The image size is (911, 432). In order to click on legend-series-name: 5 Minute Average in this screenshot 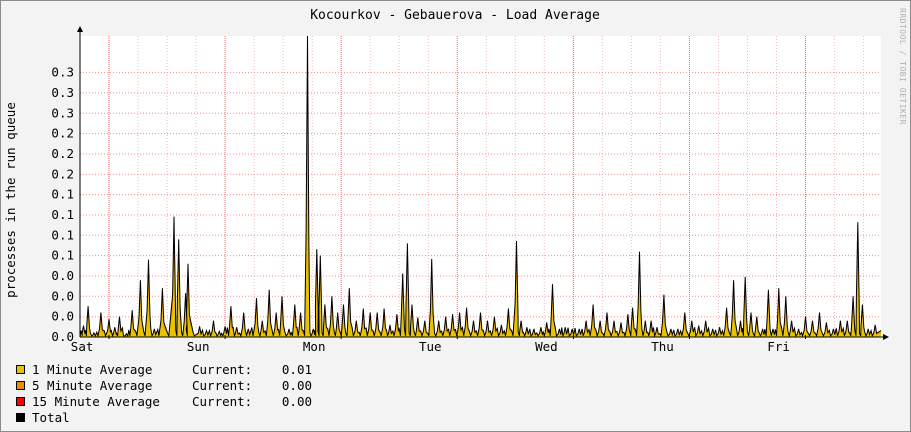, I will do `click(92, 385)`.